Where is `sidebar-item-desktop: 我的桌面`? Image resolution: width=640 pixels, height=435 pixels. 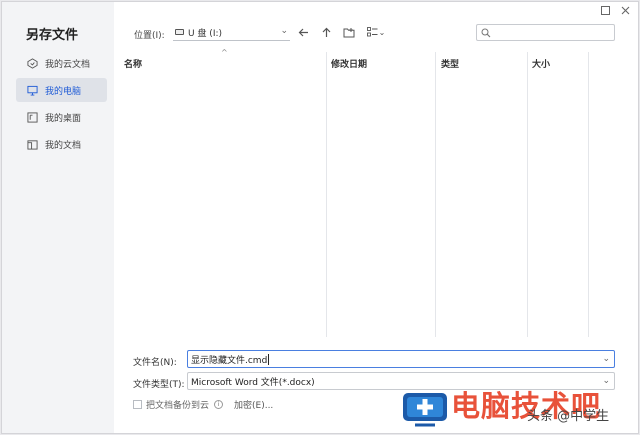
sidebar-item-desktop: 我的桌面 is located at coordinates (61, 117).